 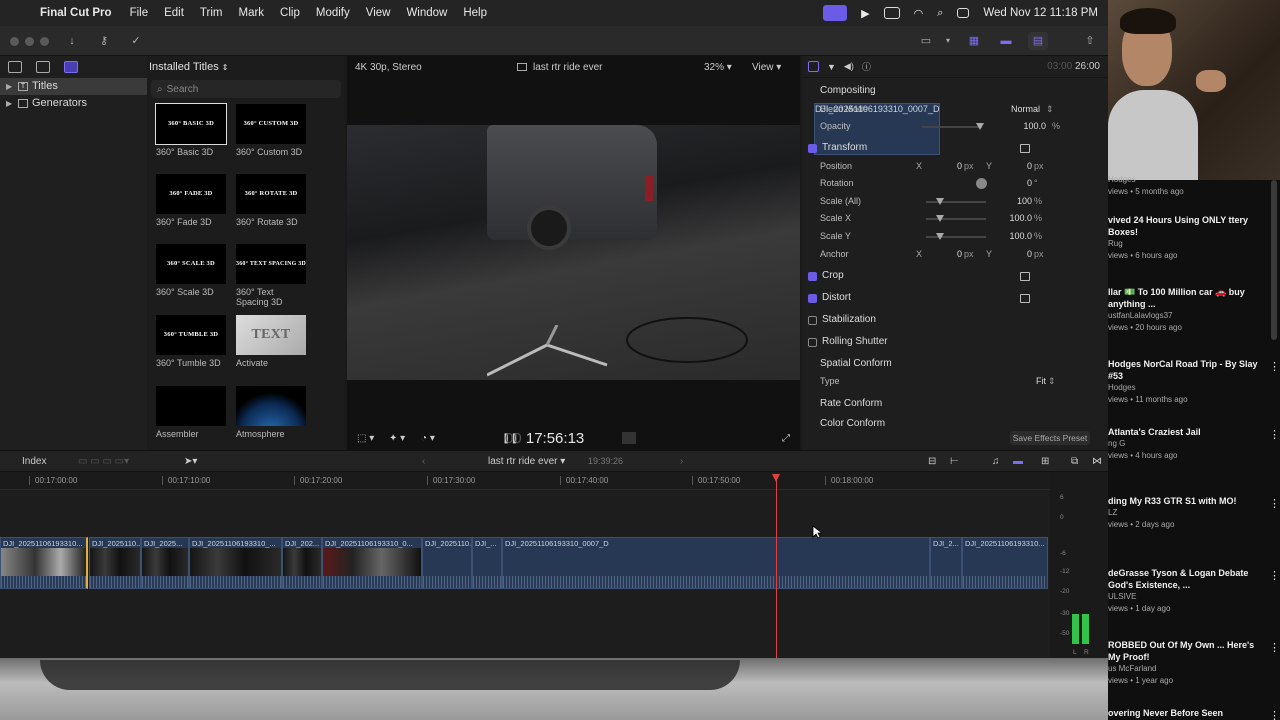 What do you see at coordinates (956, 201) in the screenshot?
I see `scale-all-slider` at bounding box center [956, 201].